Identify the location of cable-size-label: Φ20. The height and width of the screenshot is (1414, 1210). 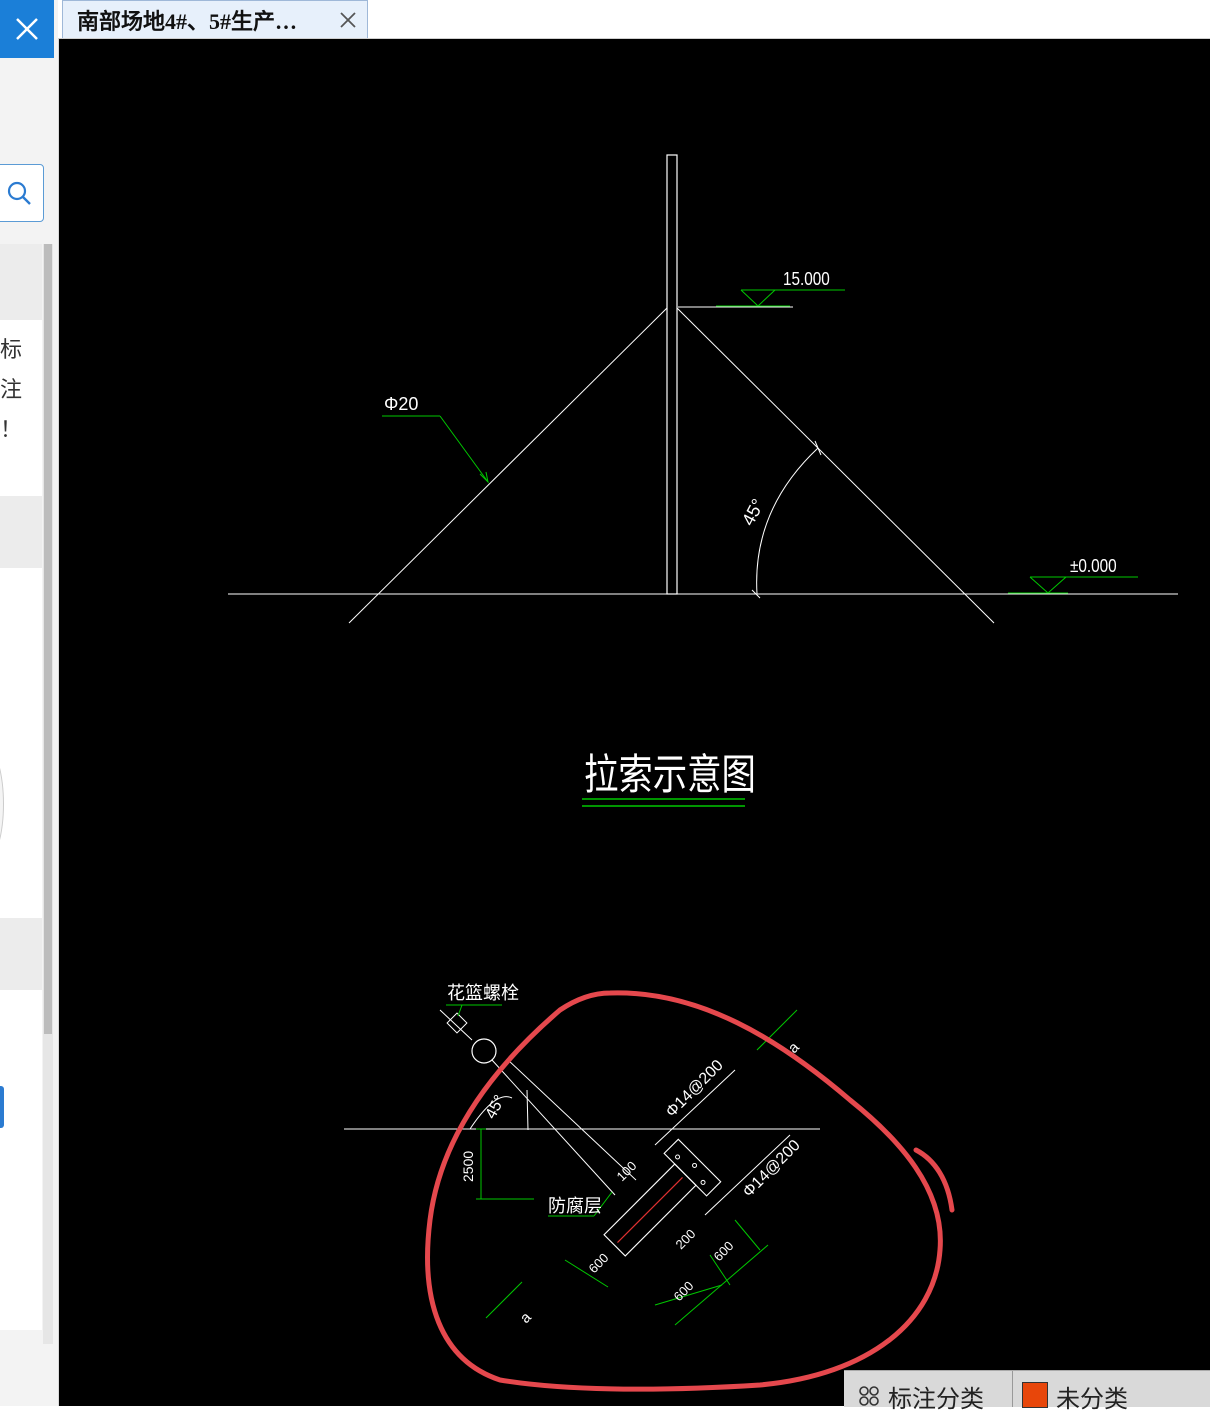
(401, 404).